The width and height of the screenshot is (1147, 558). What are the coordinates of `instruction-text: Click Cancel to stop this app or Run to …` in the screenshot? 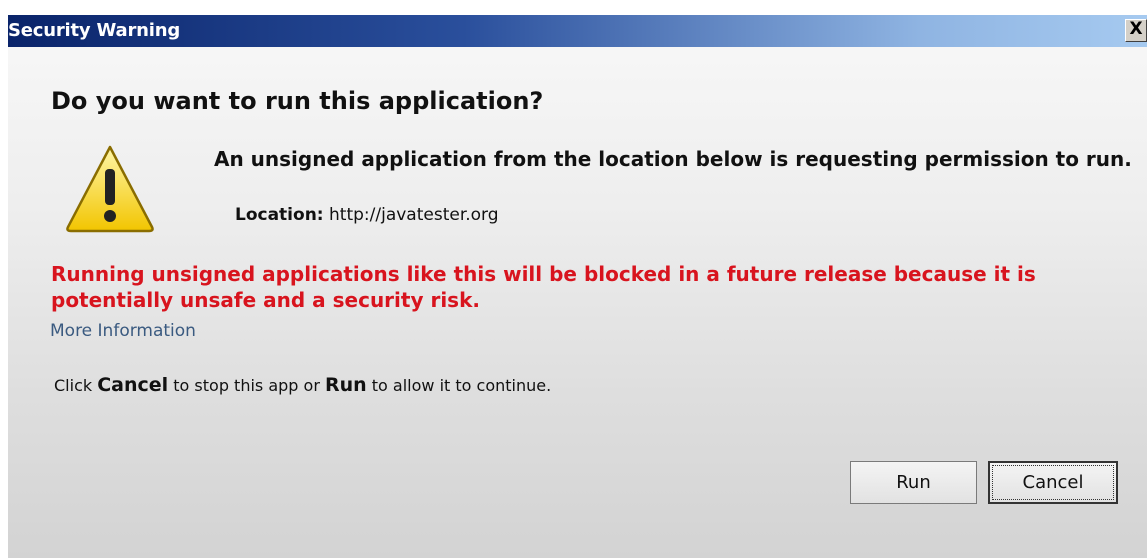 It's located at (302, 385).